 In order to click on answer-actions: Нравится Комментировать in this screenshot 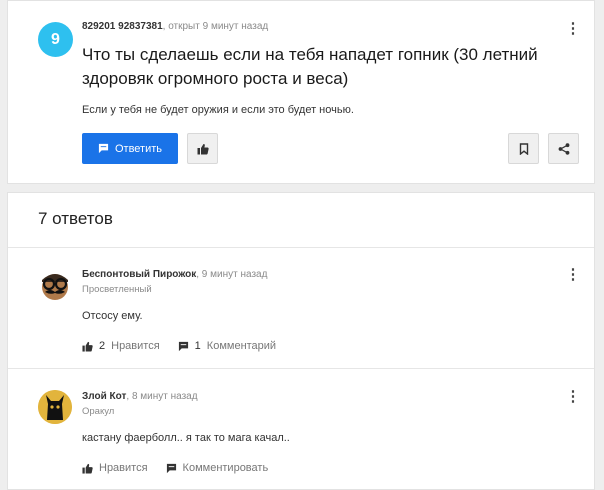, I will do `click(175, 468)`.